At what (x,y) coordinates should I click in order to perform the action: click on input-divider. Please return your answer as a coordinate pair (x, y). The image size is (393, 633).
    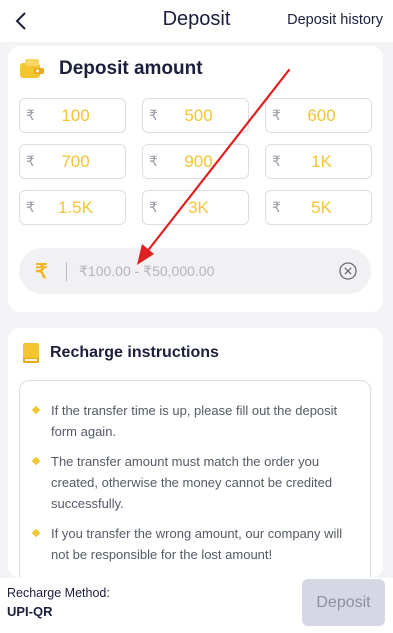
    Looking at the image, I should click on (66, 271).